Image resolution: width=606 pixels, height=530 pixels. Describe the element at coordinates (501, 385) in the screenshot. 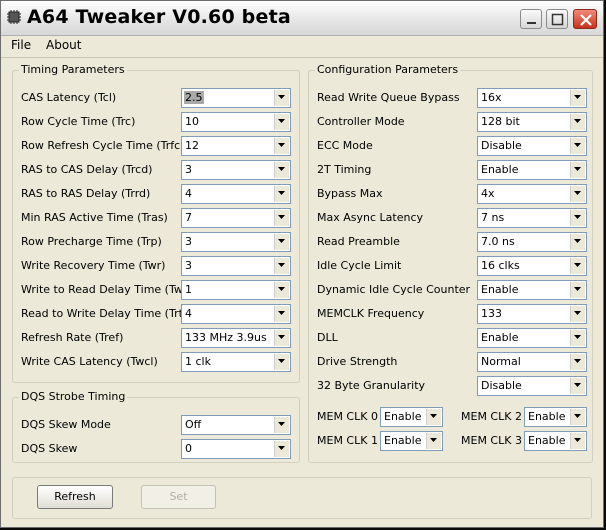

I see `32-byte-granularity-value: Disable` at that location.